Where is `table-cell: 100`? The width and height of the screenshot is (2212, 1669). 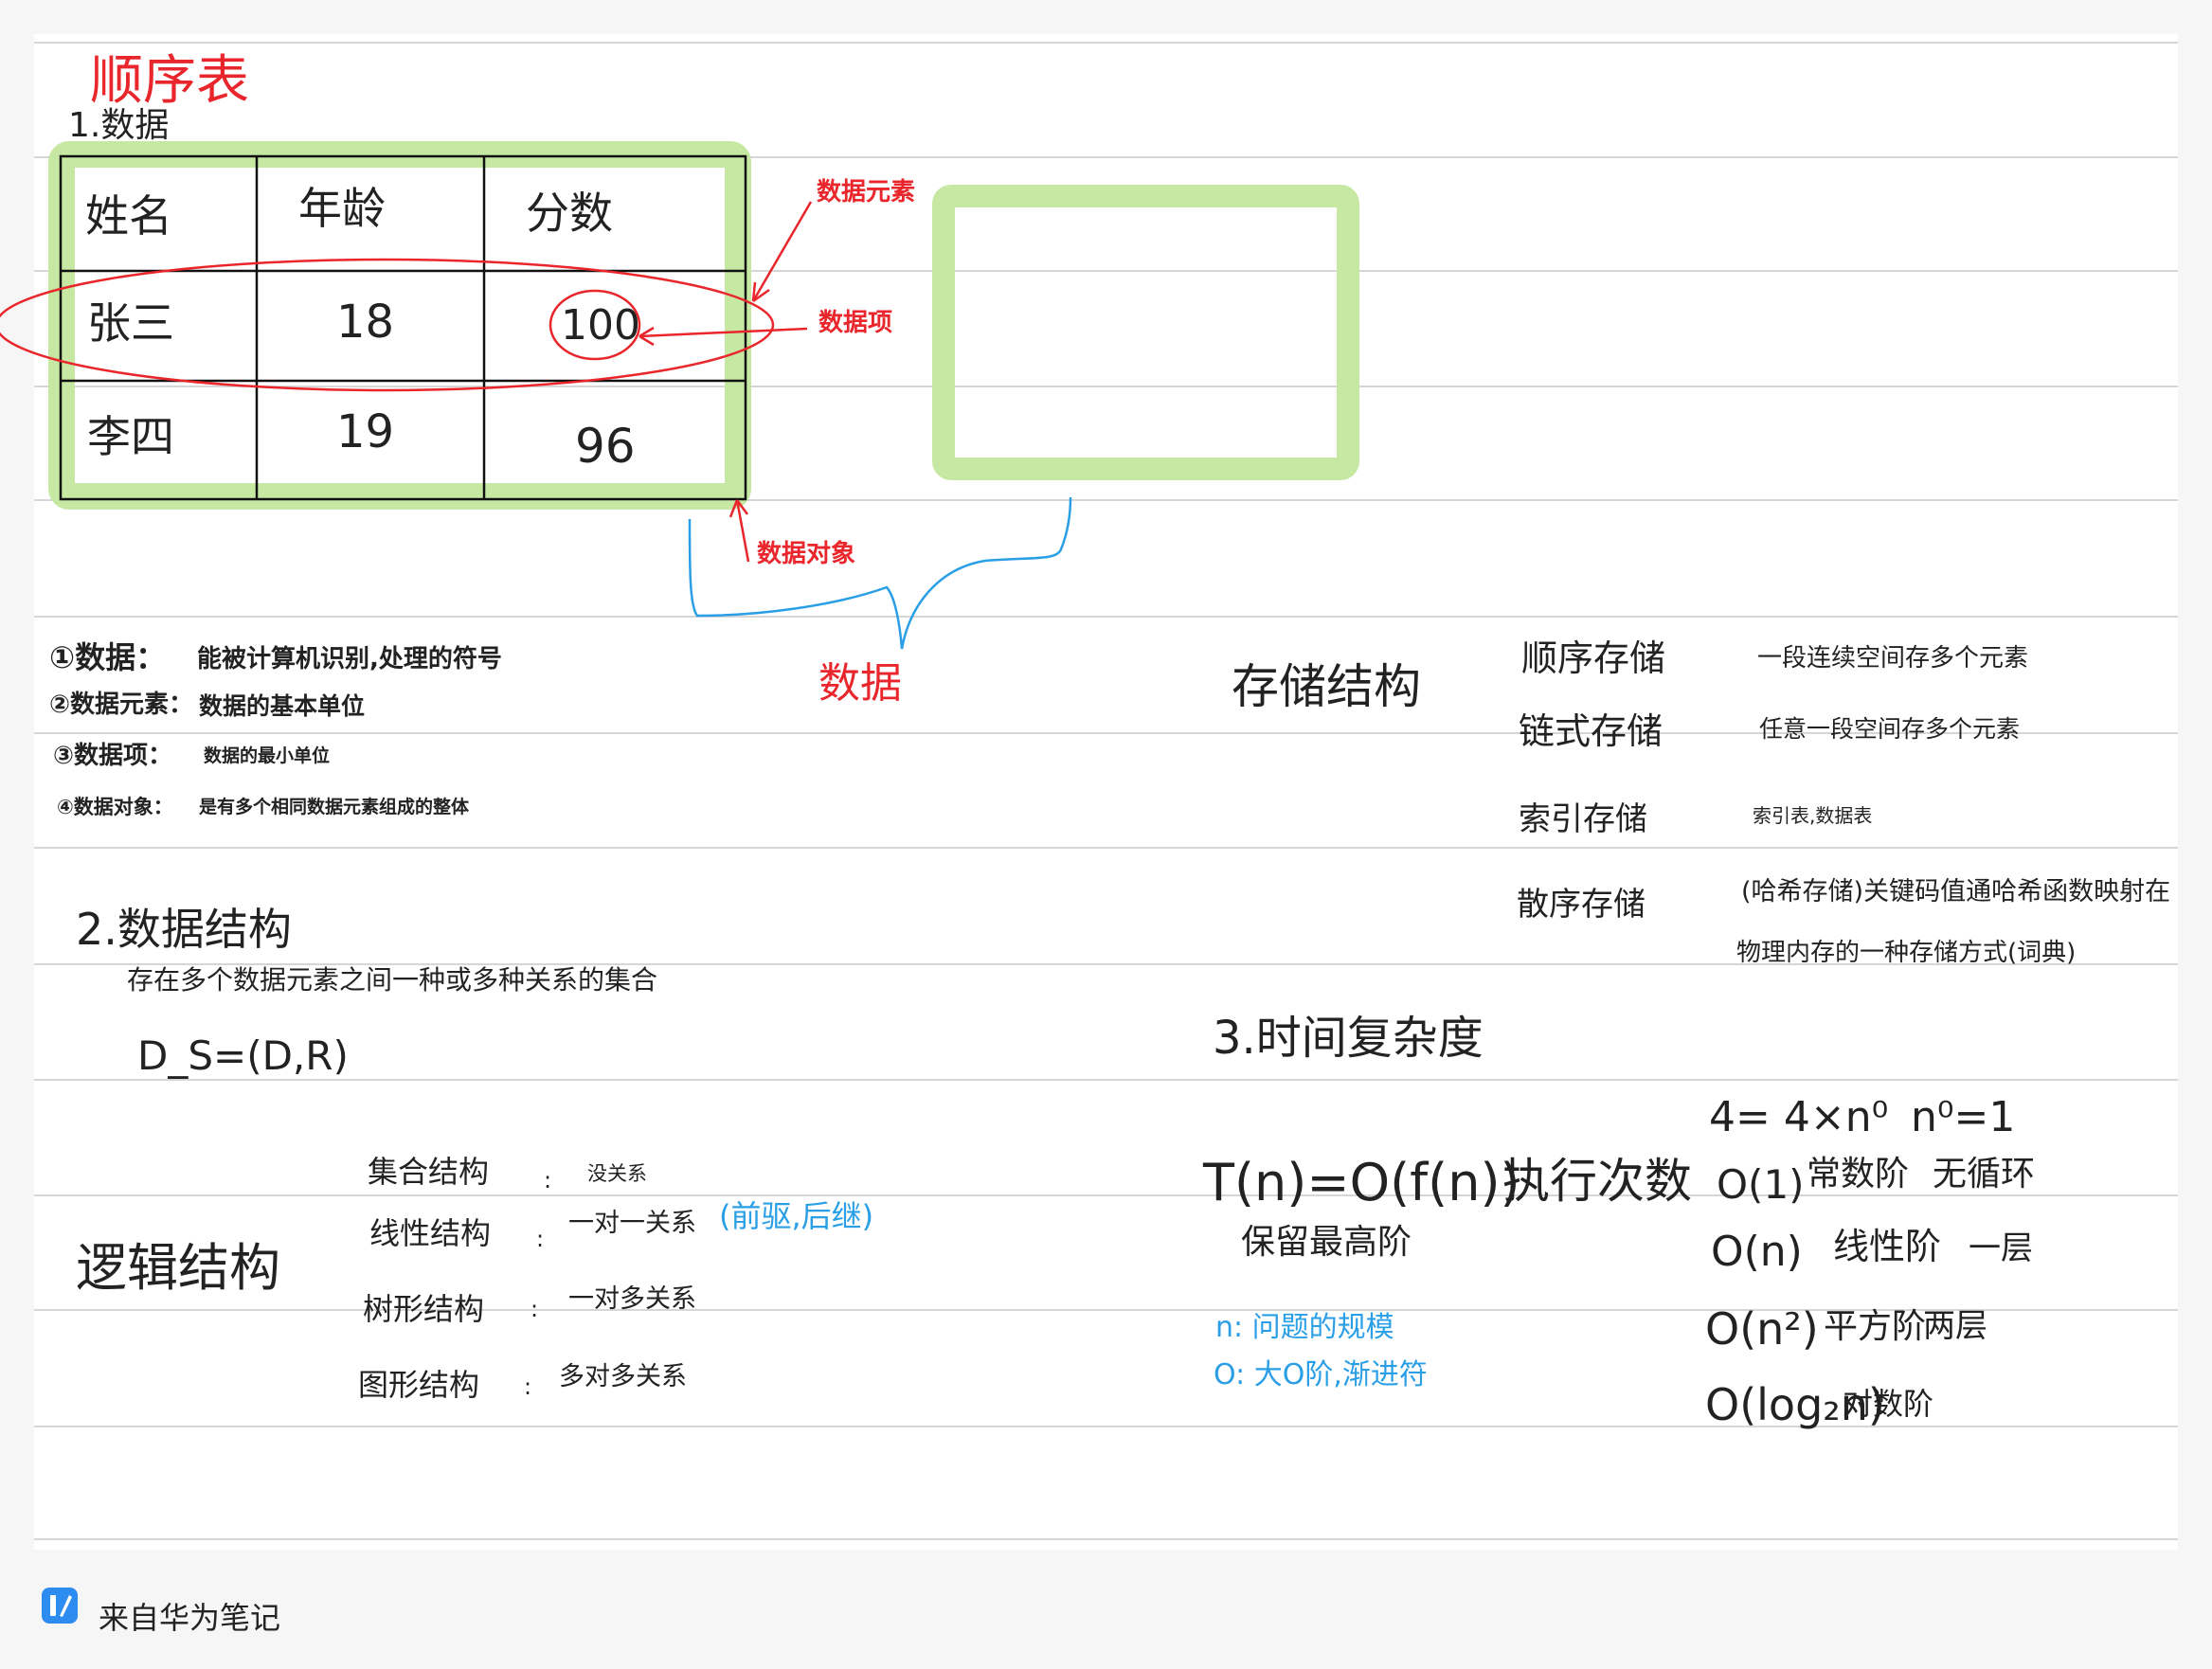
table-cell: 100 is located at coordinates (601, 325).